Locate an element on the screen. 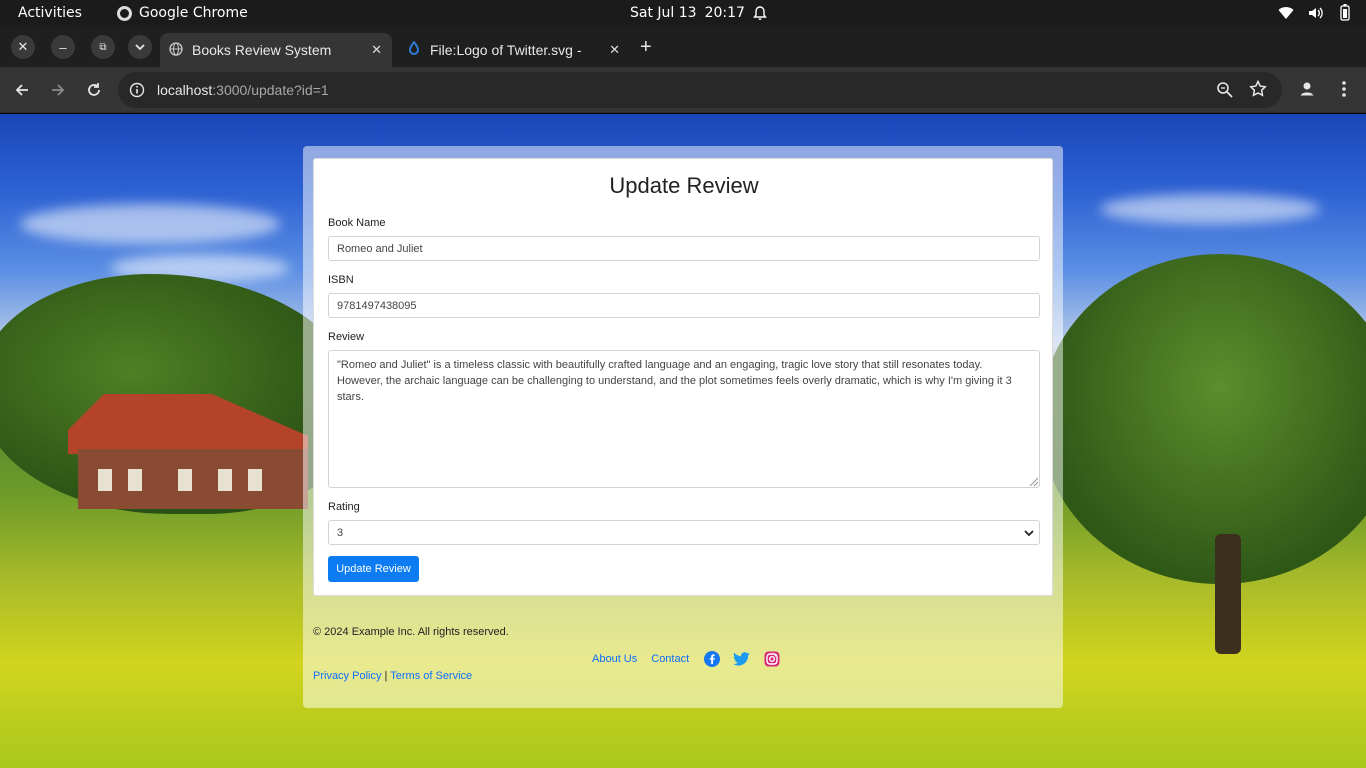  clock-time: 20:17 is located at coordinates (724, 13).